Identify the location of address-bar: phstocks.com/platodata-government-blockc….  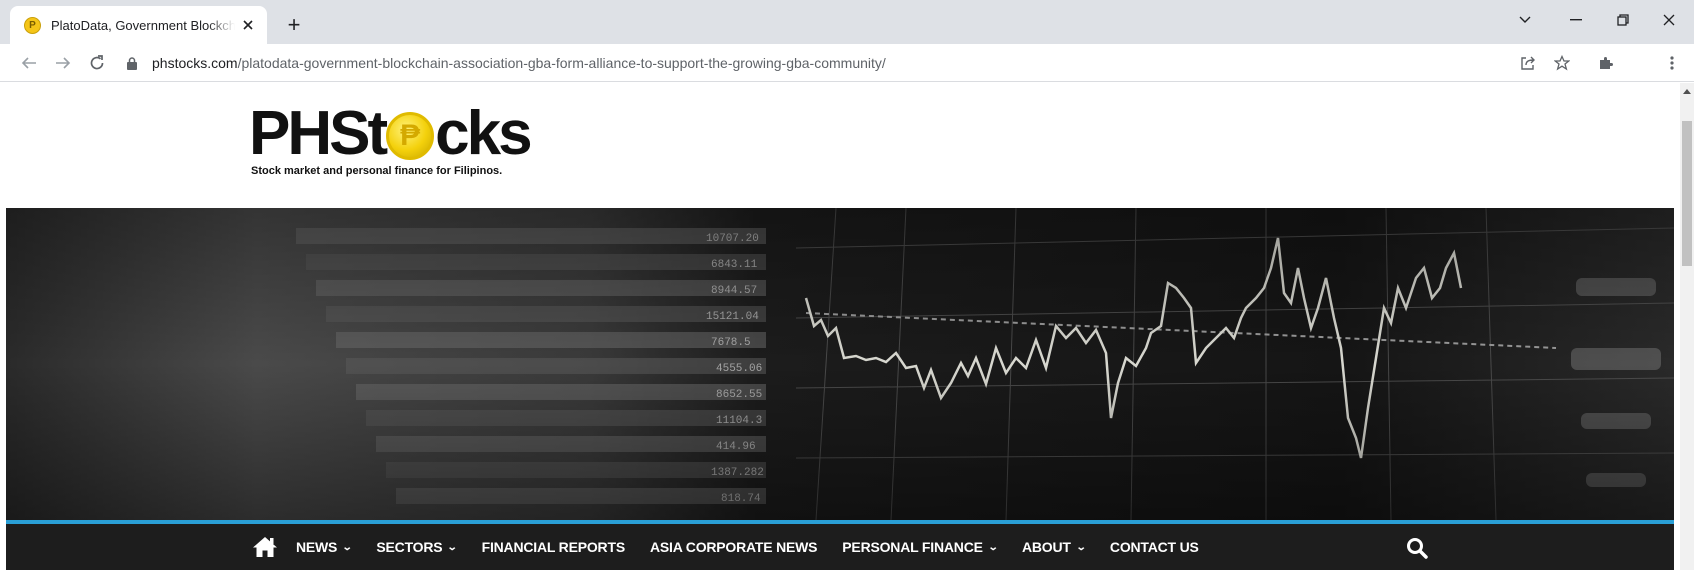
(819, 63).